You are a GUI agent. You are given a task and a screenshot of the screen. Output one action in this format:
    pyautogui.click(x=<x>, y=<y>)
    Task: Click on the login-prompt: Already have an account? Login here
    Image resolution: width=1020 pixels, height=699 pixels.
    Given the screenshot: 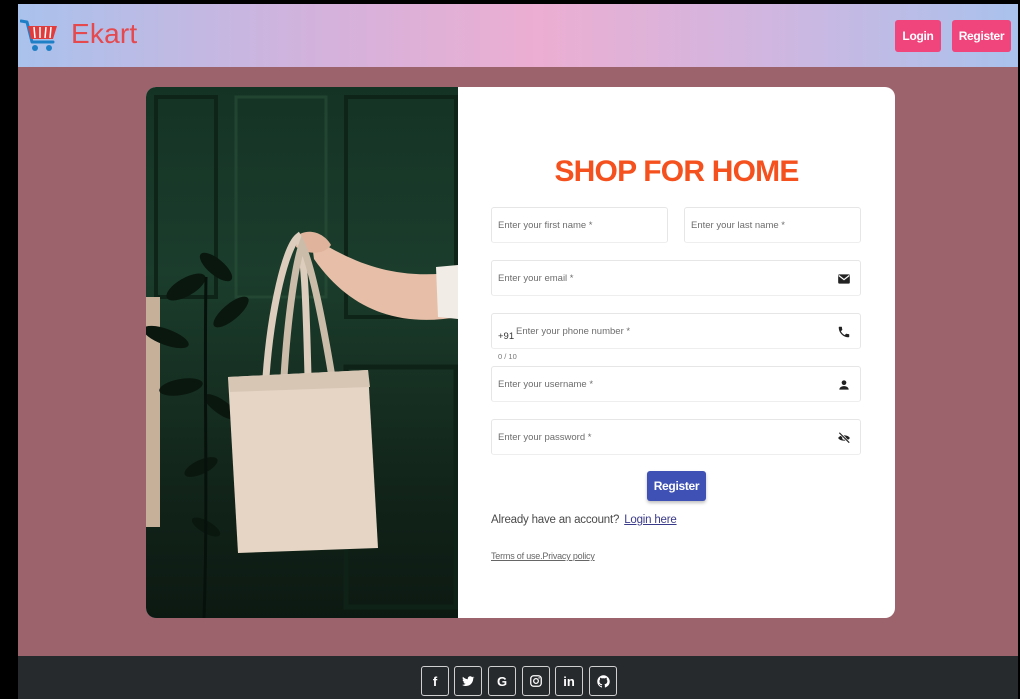 What is the action you would take?
    pyautogui.click(x=584, y=520)
    